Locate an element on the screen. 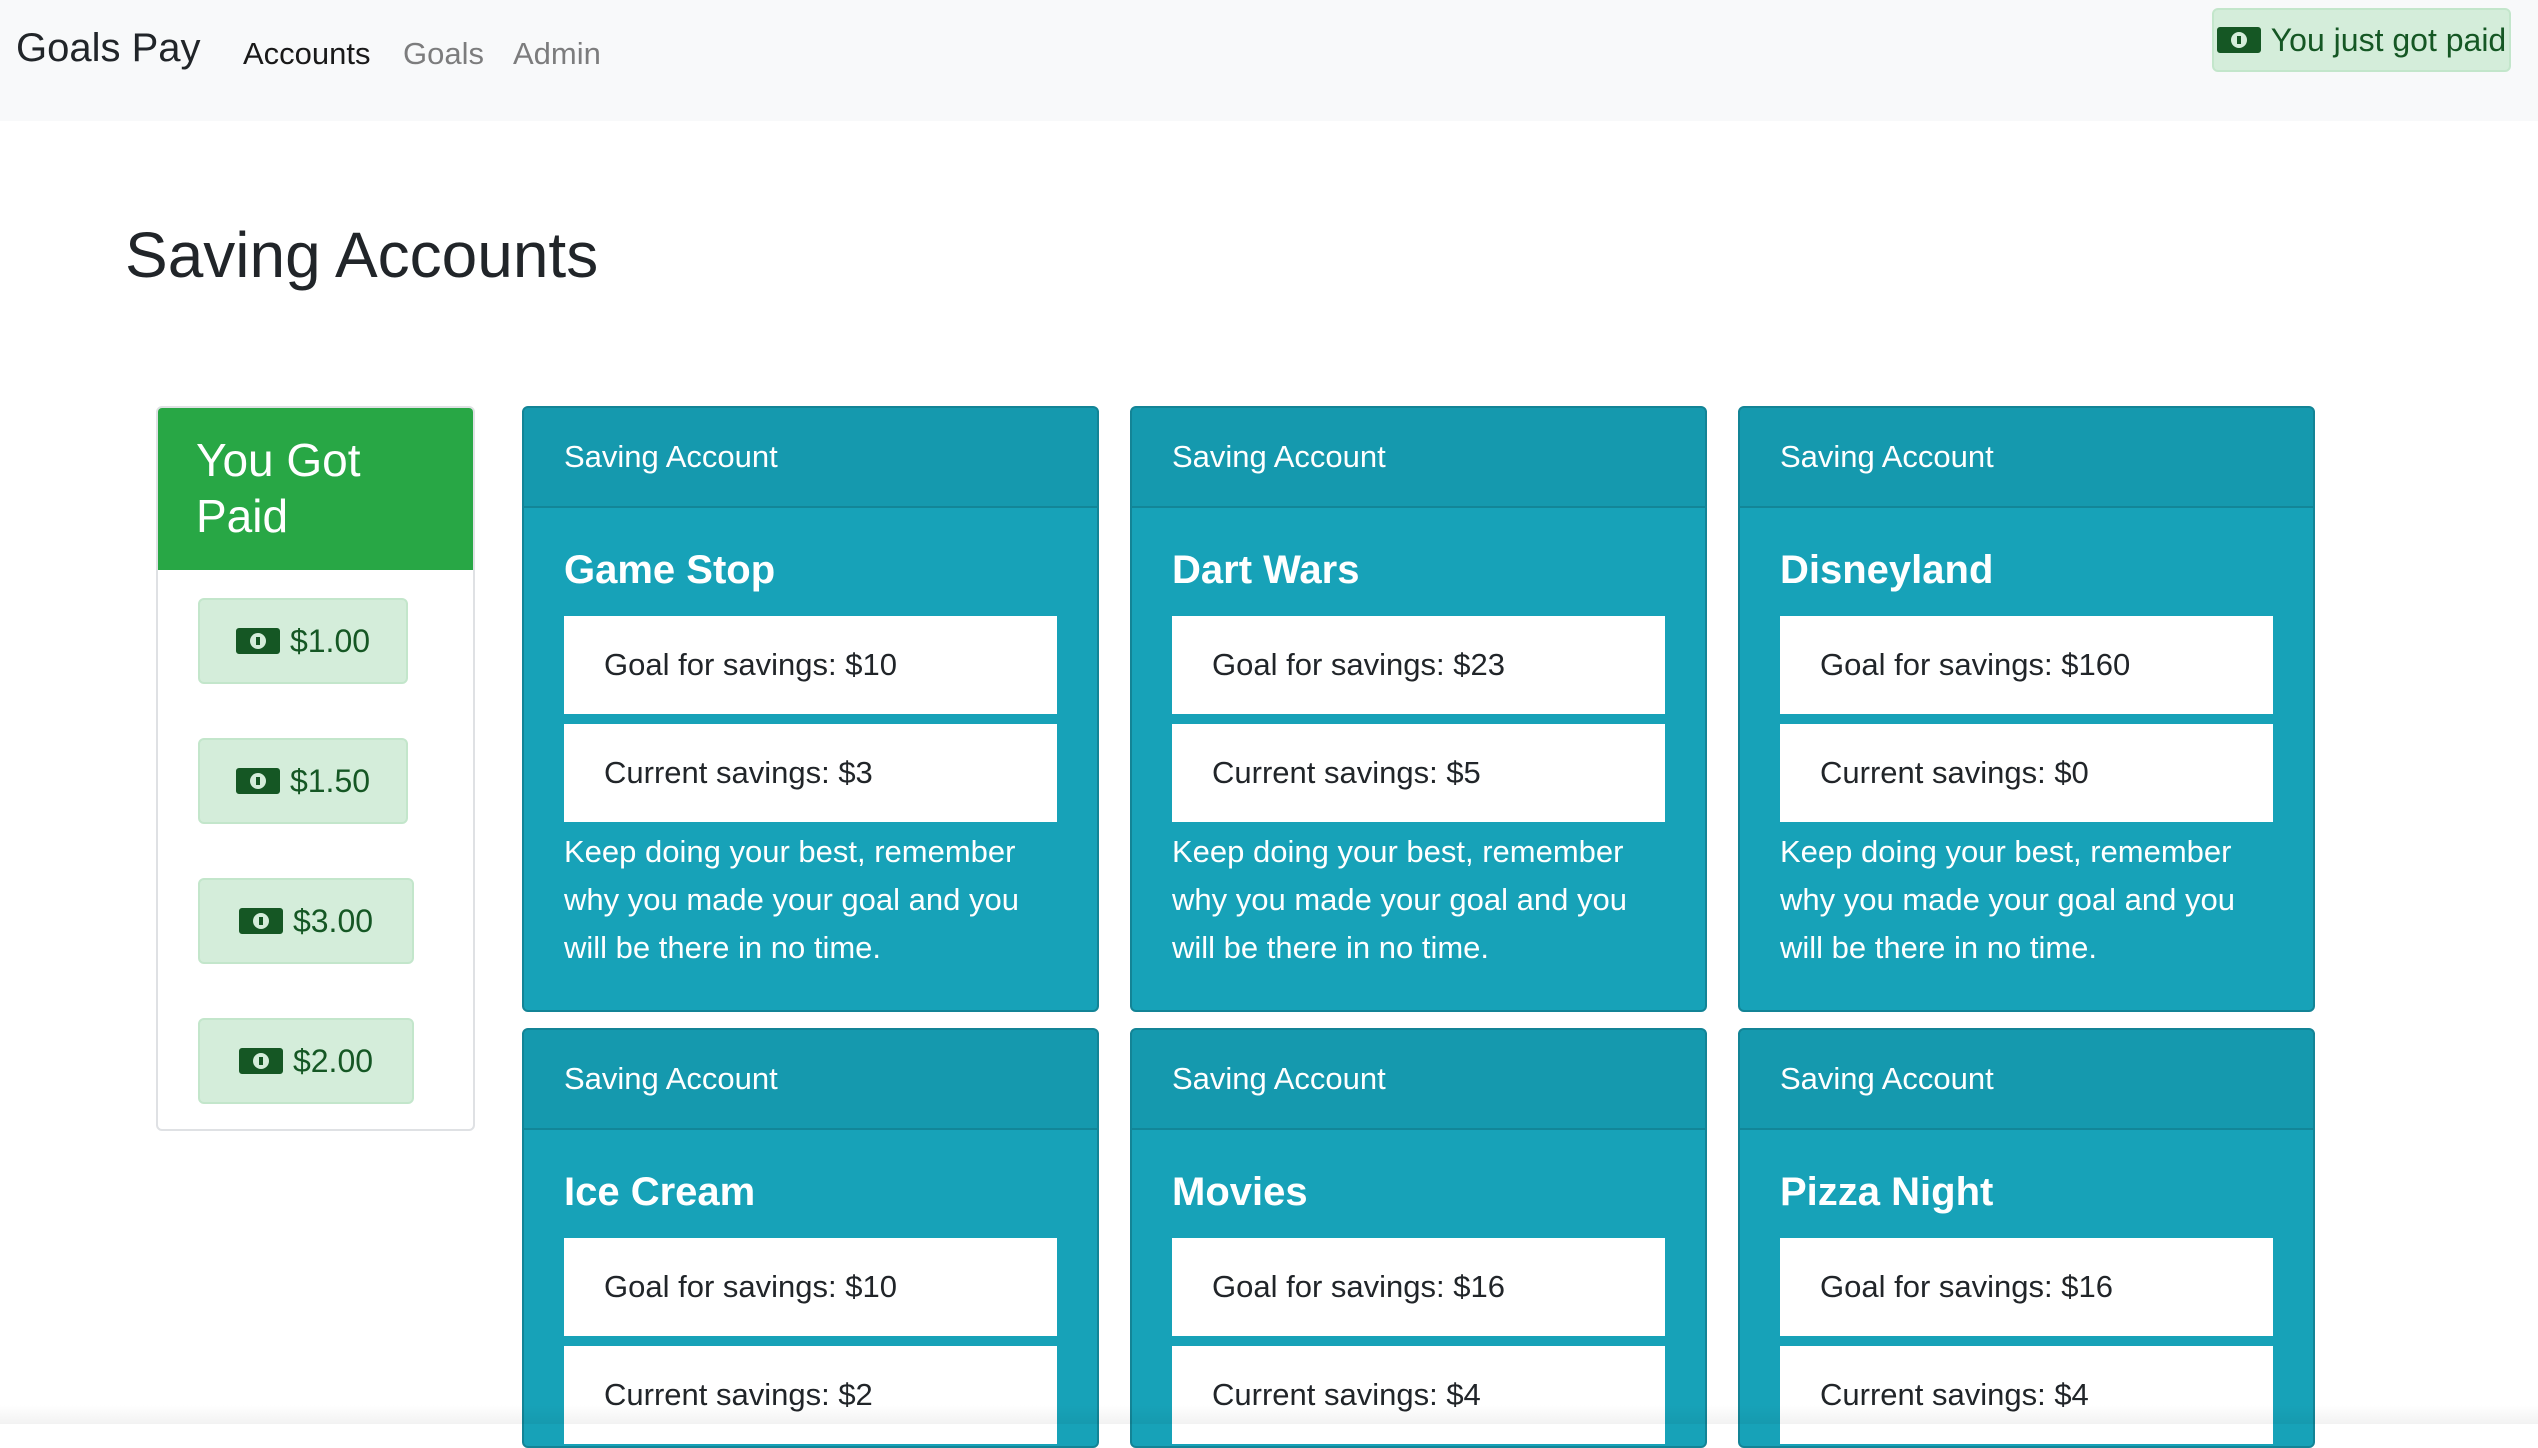  payment-button-4: $2.00 is located at coordinates (306, 1061).